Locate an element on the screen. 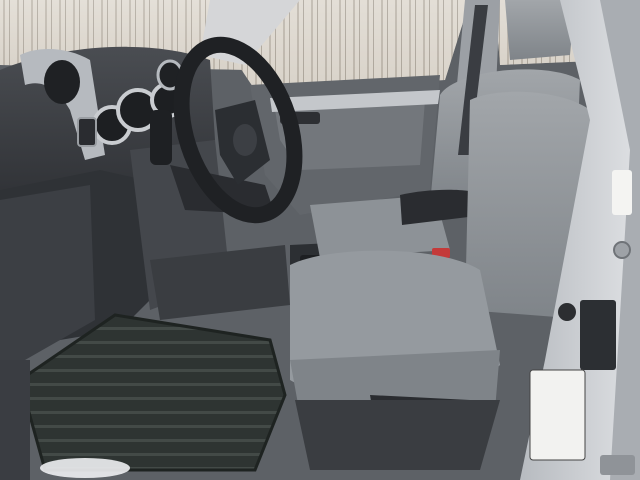  tire-pressure-sticker is located at coordinates (557, 415).